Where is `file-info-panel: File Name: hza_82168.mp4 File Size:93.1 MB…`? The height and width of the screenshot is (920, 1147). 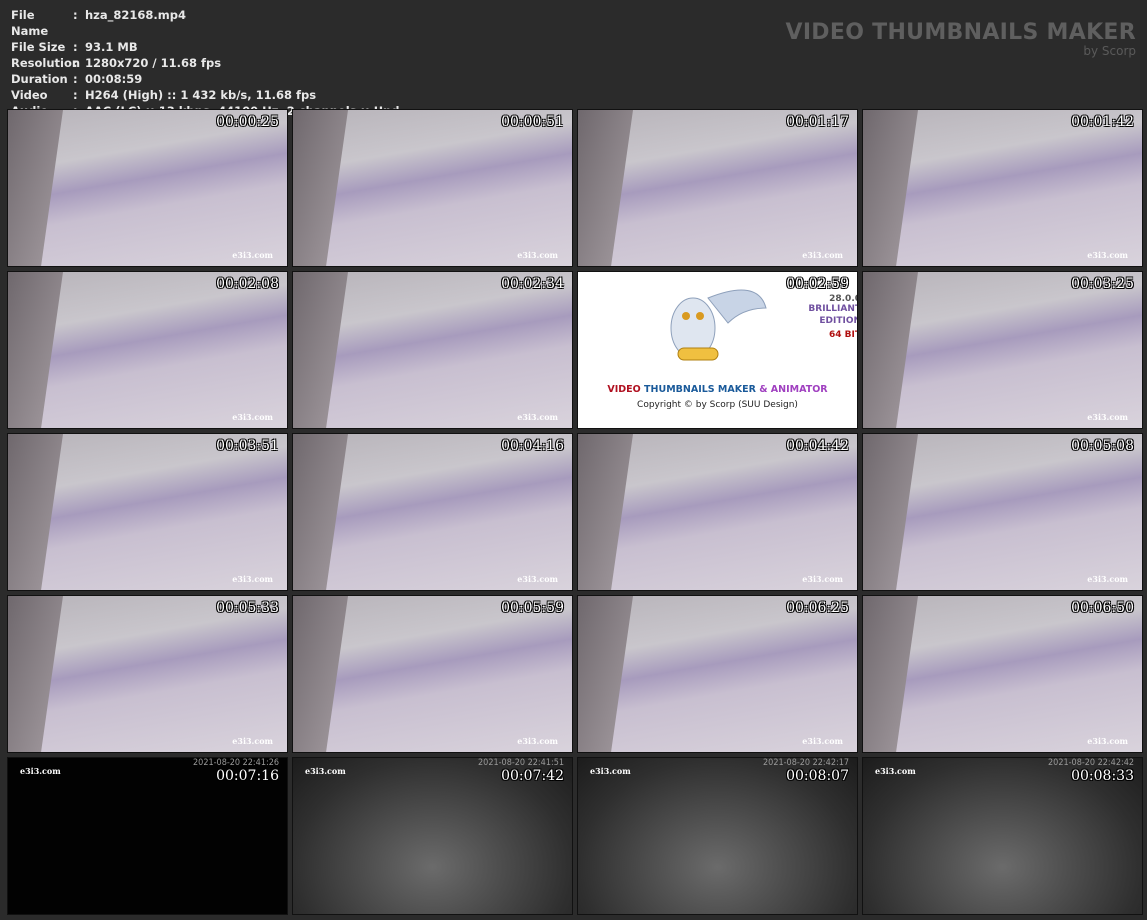
file-info-panel: File Name: hza_82168.mp4 File Size:93.1 MB… is located at coordinates (205, 63).